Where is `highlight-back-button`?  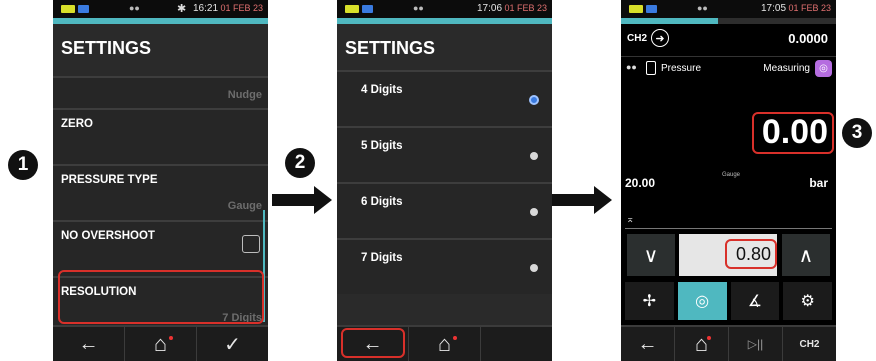 highlight-back-button is located at coordinates (373, 343).